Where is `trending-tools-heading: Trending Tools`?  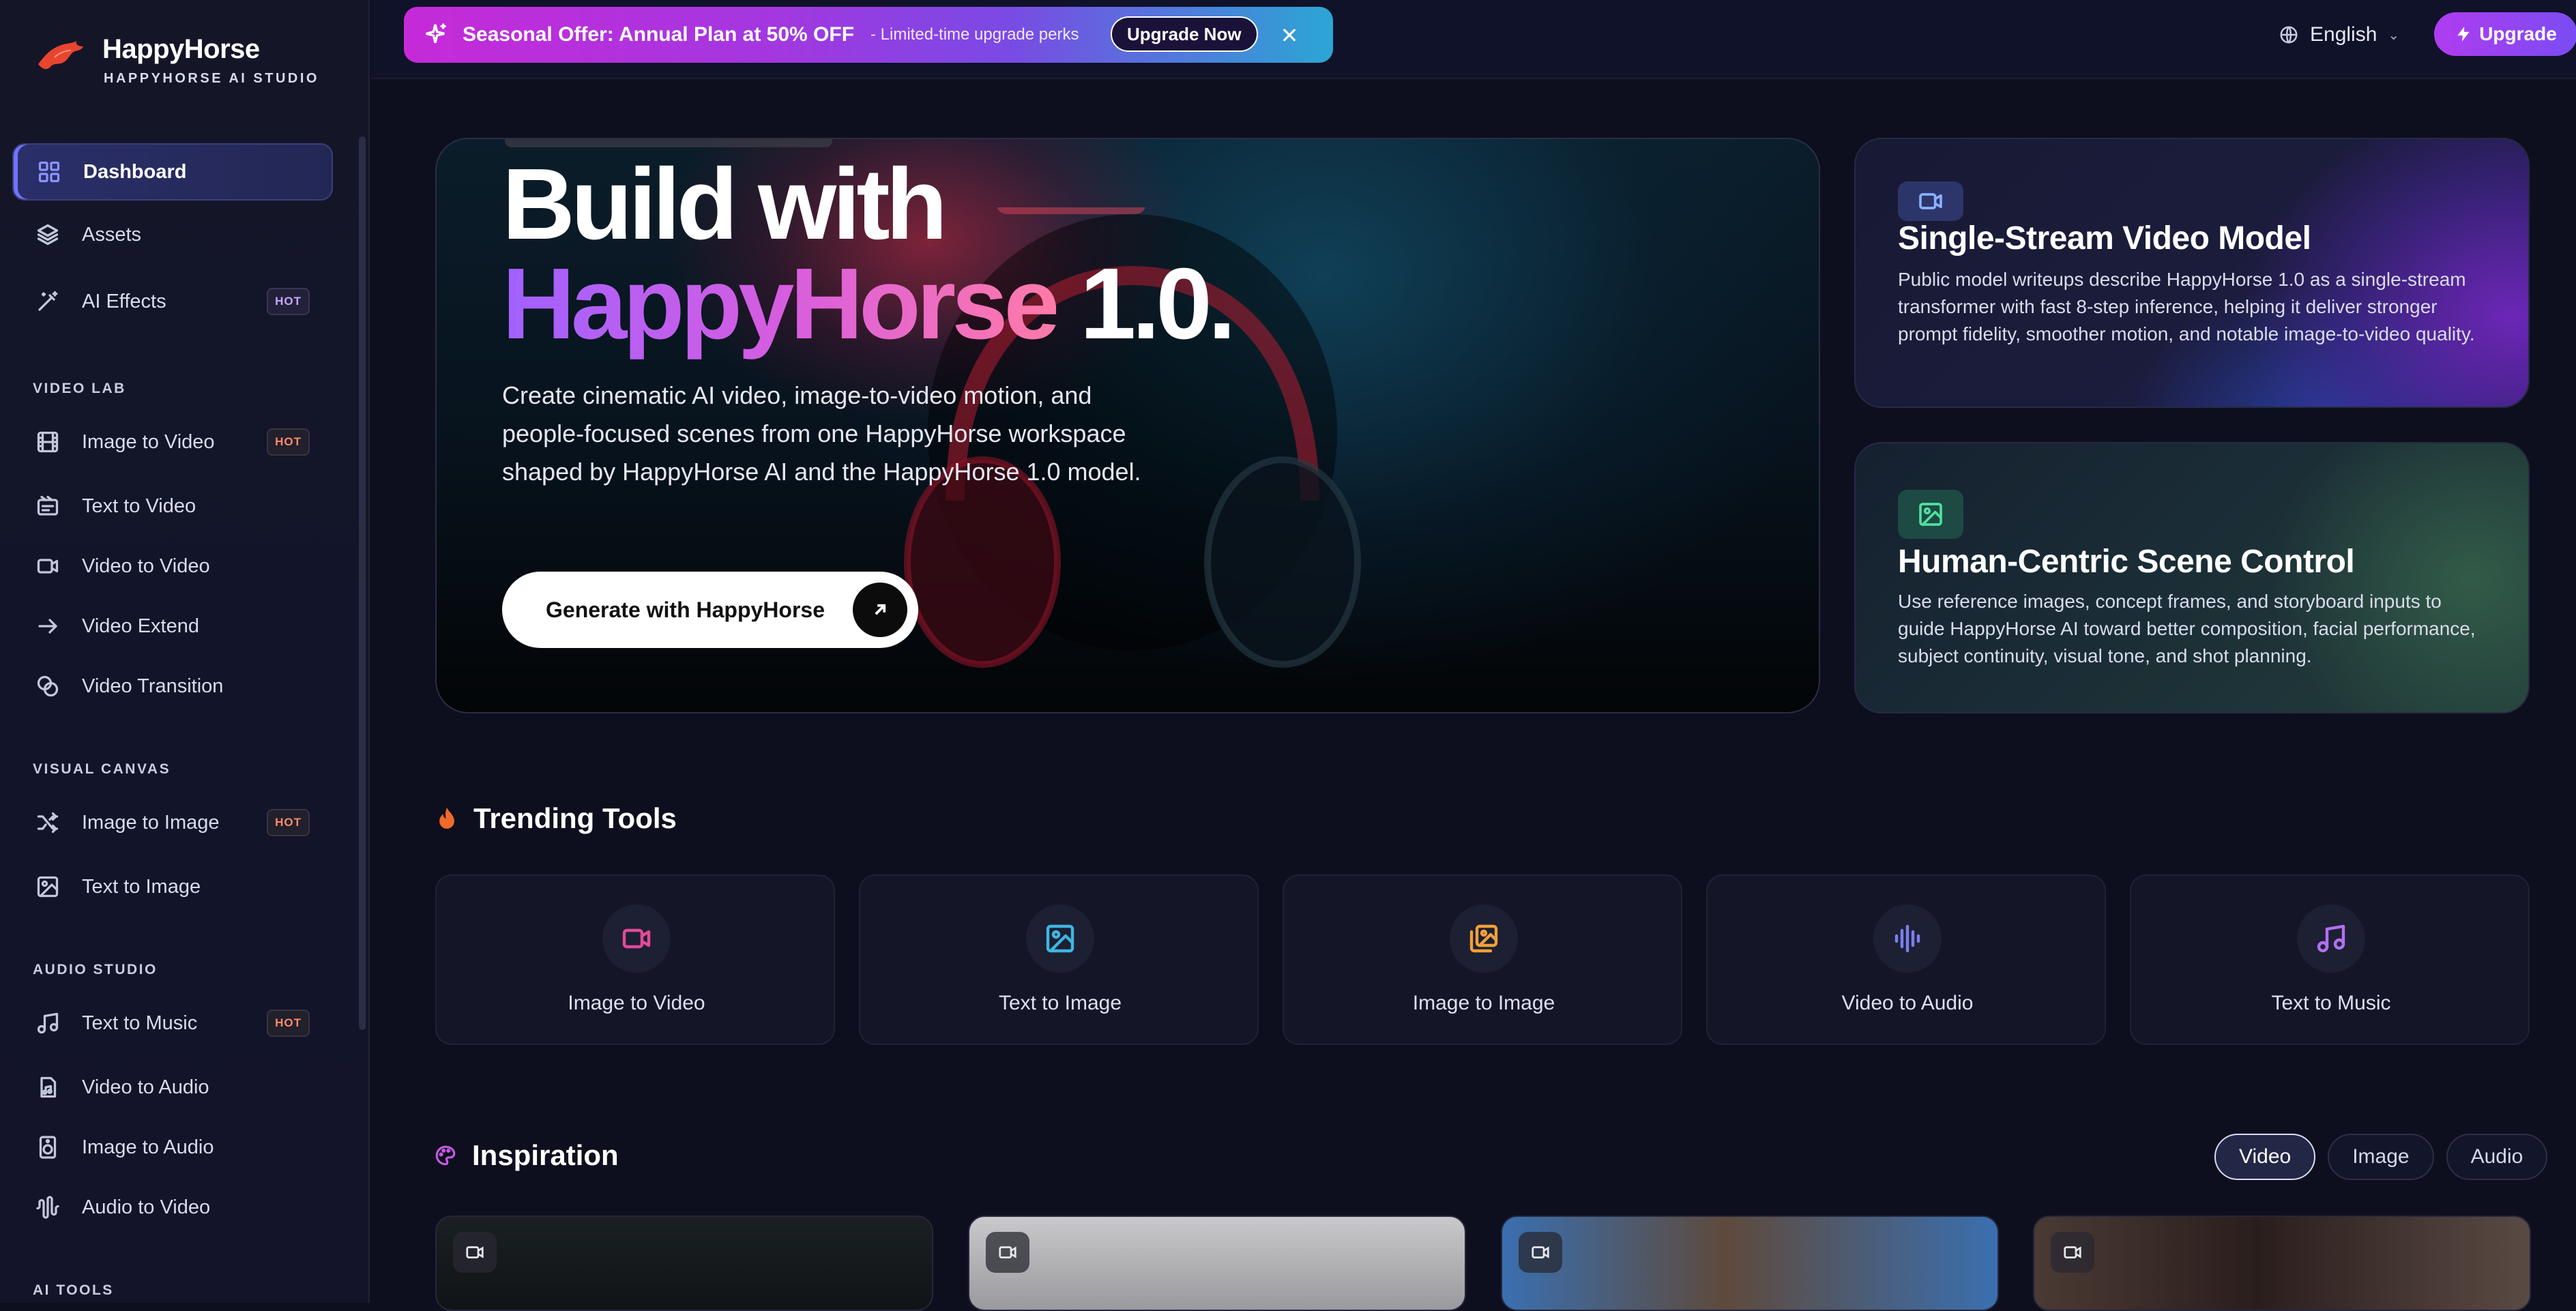 trending-tools-heading: Trending Tools is located at coordinates (556, 818).